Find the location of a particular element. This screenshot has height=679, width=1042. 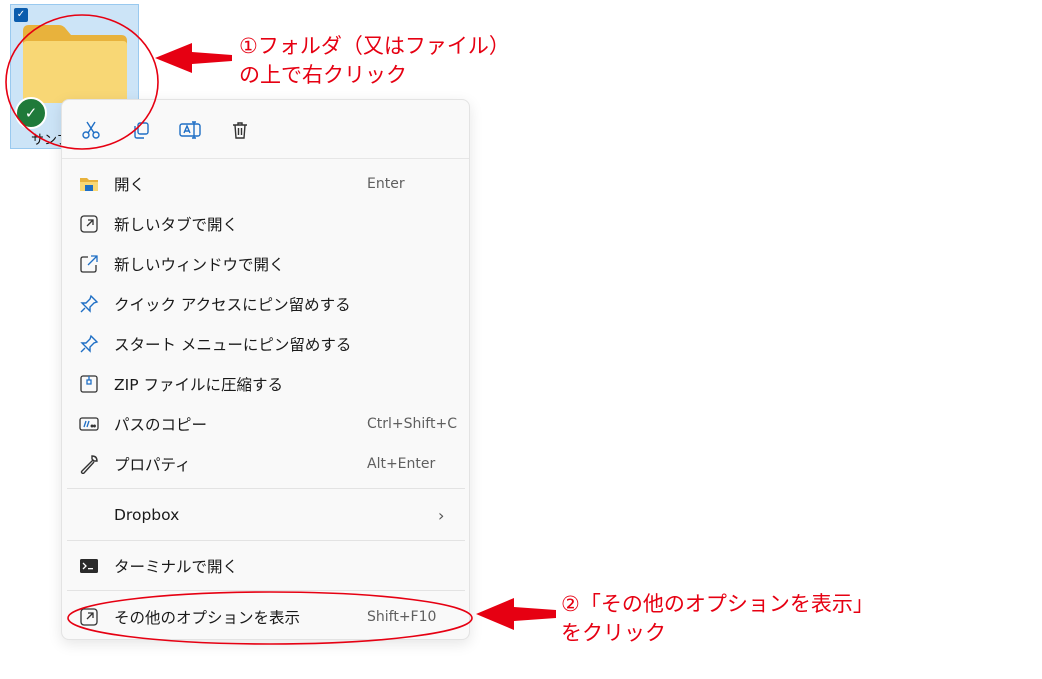

menu-item-pin-quick-access: クイック アクセスにピン留めする is located at coordinates (265, 304).